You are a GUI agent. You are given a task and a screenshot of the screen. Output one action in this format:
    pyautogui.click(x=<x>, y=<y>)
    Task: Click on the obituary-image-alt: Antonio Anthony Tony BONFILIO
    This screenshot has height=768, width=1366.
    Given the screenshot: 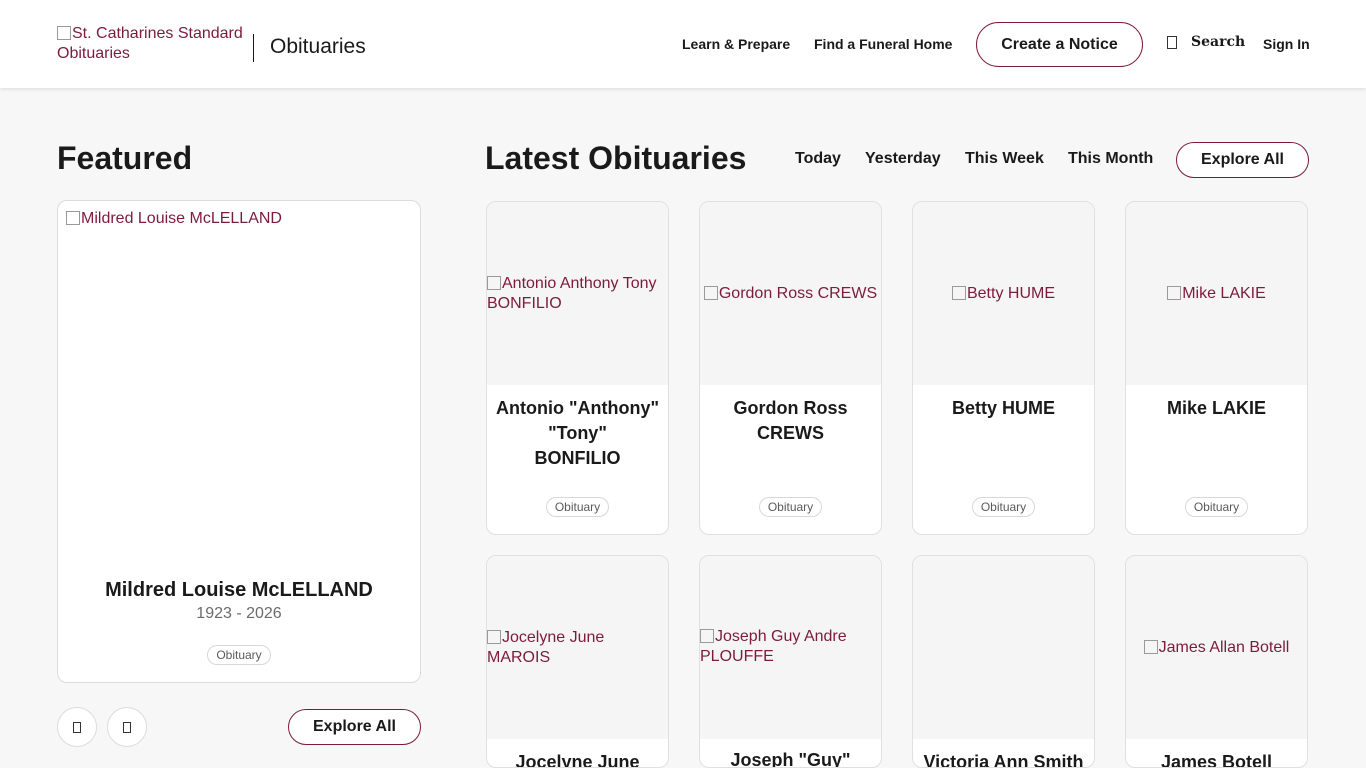 What is the action you would take?
    pyautogui.click(x=577, y=294)
    